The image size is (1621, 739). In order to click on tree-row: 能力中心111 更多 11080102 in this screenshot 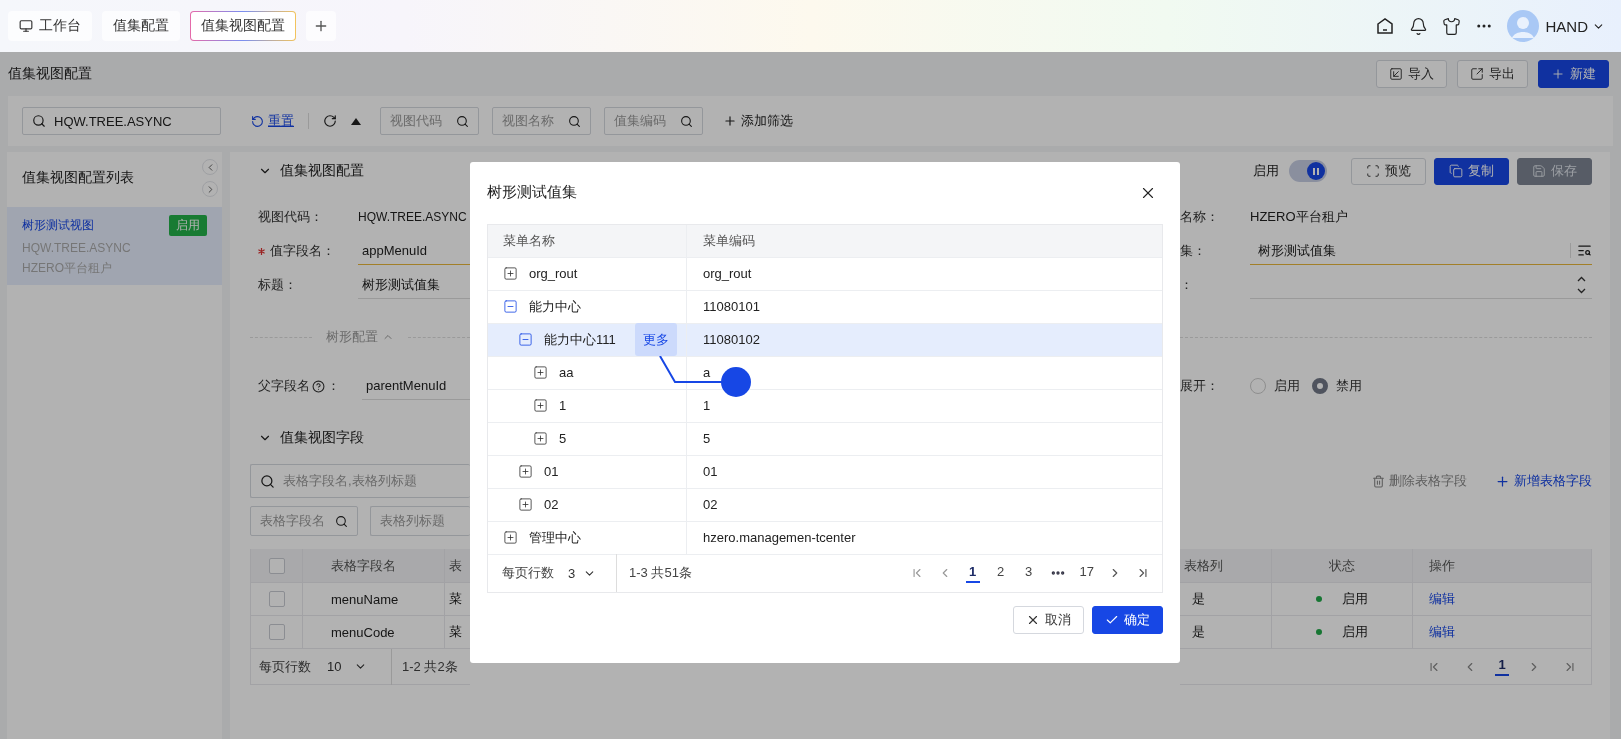, I will do `click(825, 340)`.